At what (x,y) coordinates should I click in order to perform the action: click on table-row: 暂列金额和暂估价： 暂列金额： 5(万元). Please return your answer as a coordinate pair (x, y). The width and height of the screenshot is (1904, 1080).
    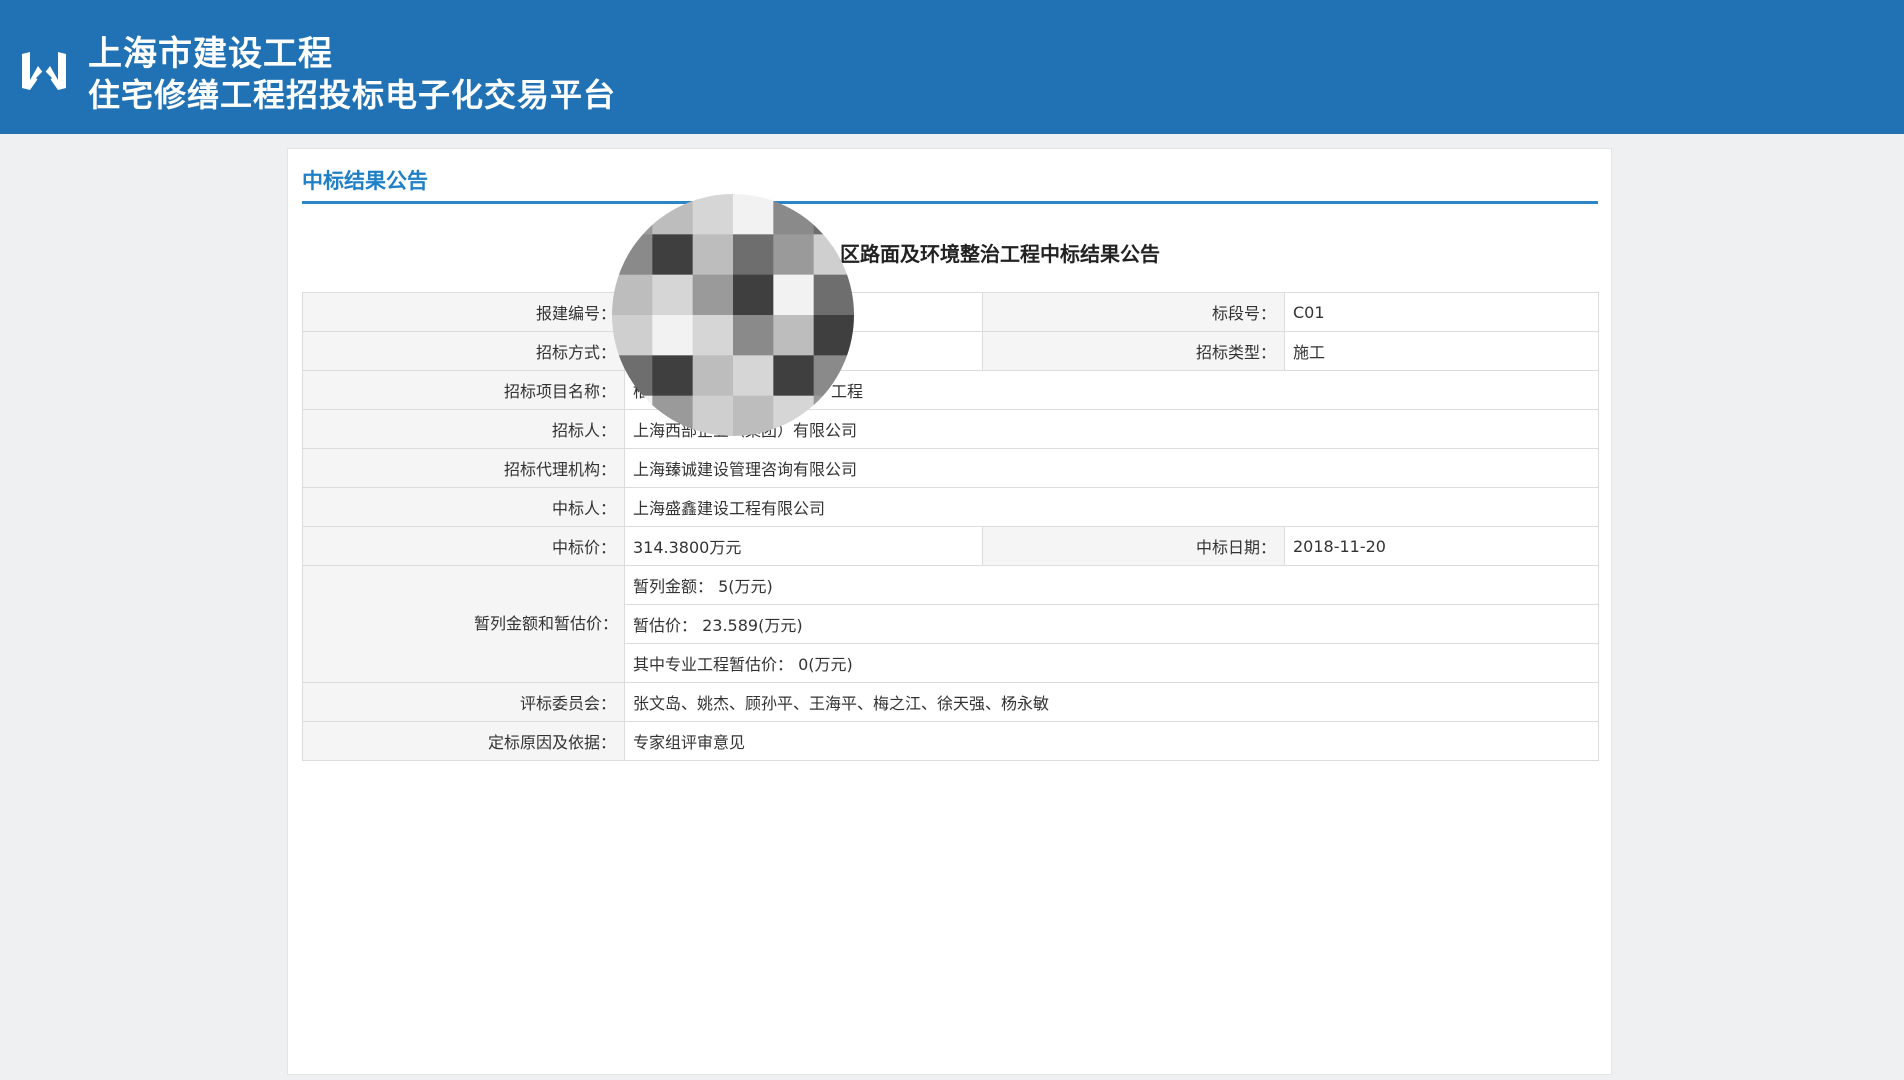
    Looking at the image, I should click on (950, 624).